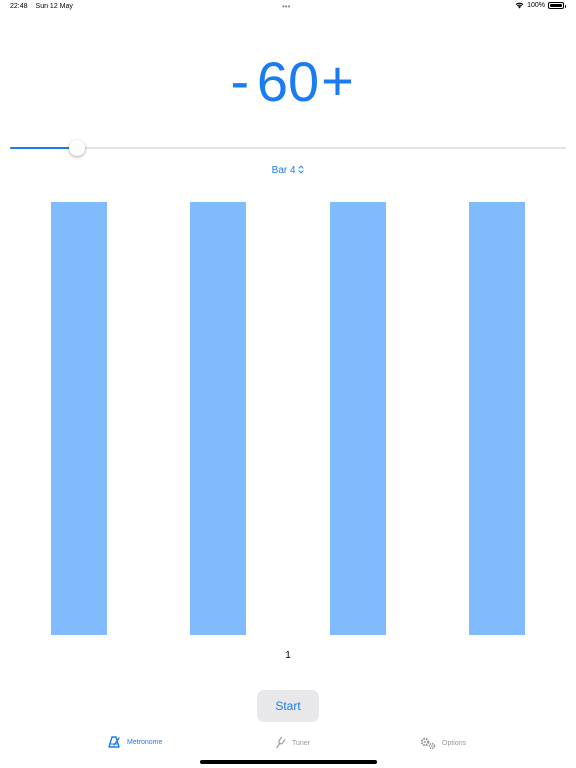 This screenshot has width=576, height=768. I want to click on status-left: 22:48 Sun 12 May, so click(41, 6).